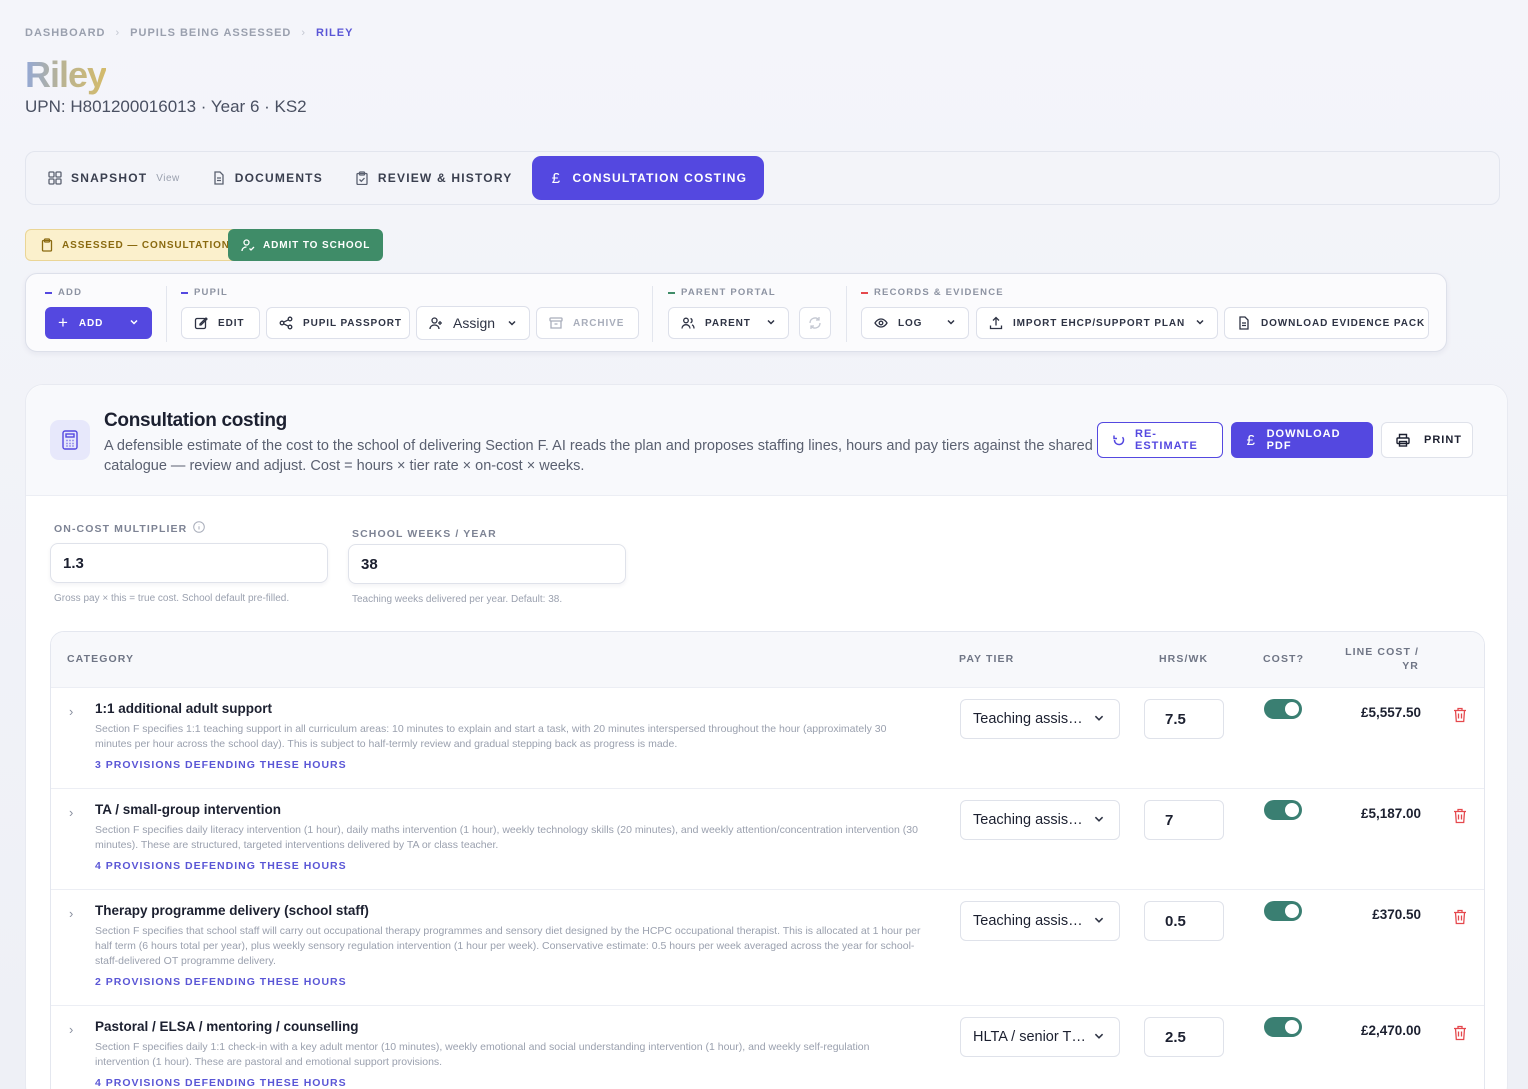 The width and height of the screenshot is (1528, 1089). I want to click on clipboard-icon, so click(362, 178).